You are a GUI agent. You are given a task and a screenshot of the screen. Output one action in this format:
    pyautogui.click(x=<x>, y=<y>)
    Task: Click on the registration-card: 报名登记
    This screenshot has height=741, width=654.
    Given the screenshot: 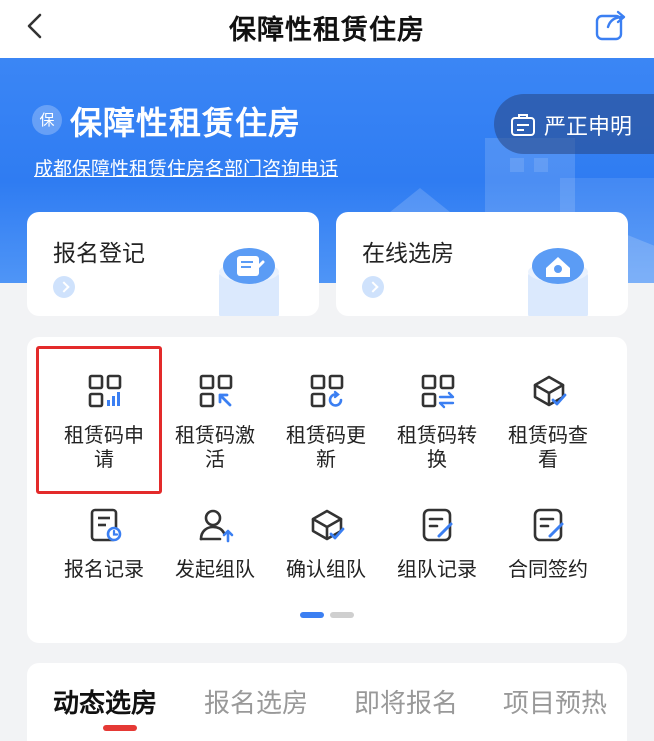 What is the action you would take?
    pyautogui.click(x=173, y=264)
    